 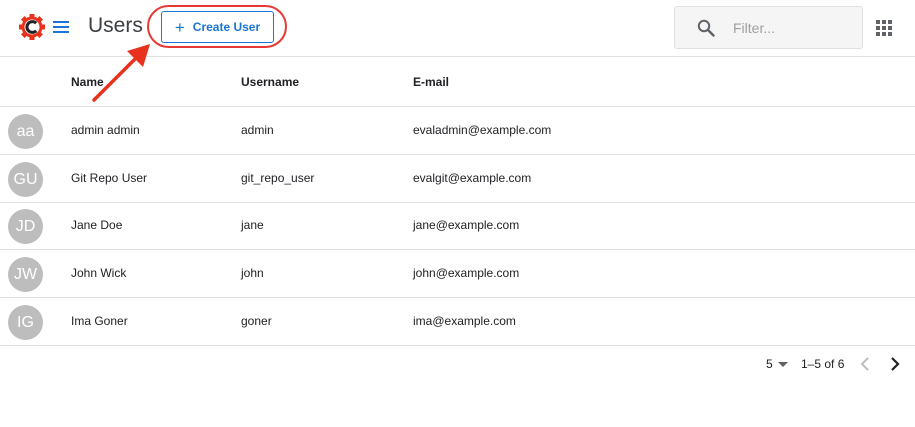 I want to click on cell-name: admin admin, so click(x=105, y=130).